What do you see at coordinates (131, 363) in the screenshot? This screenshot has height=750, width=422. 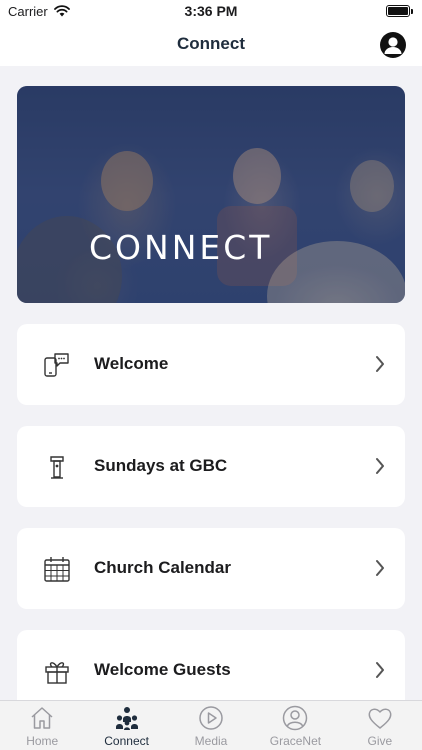 I see `welcome-label: Welcome` at bounding box center [131, 363].